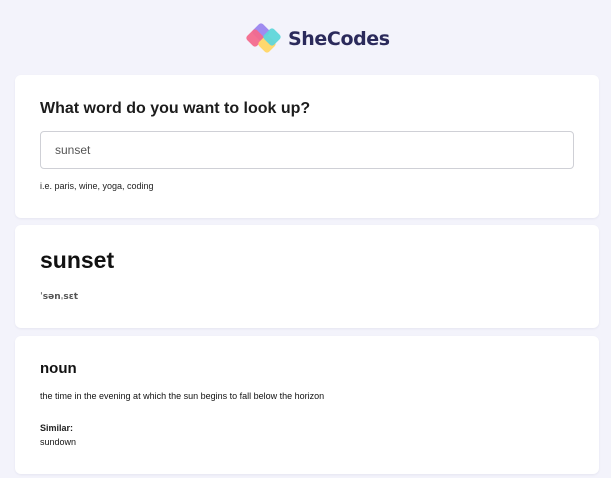 This screenshot has width=611, height=478. I want to click on search-input, so click(307, 150).